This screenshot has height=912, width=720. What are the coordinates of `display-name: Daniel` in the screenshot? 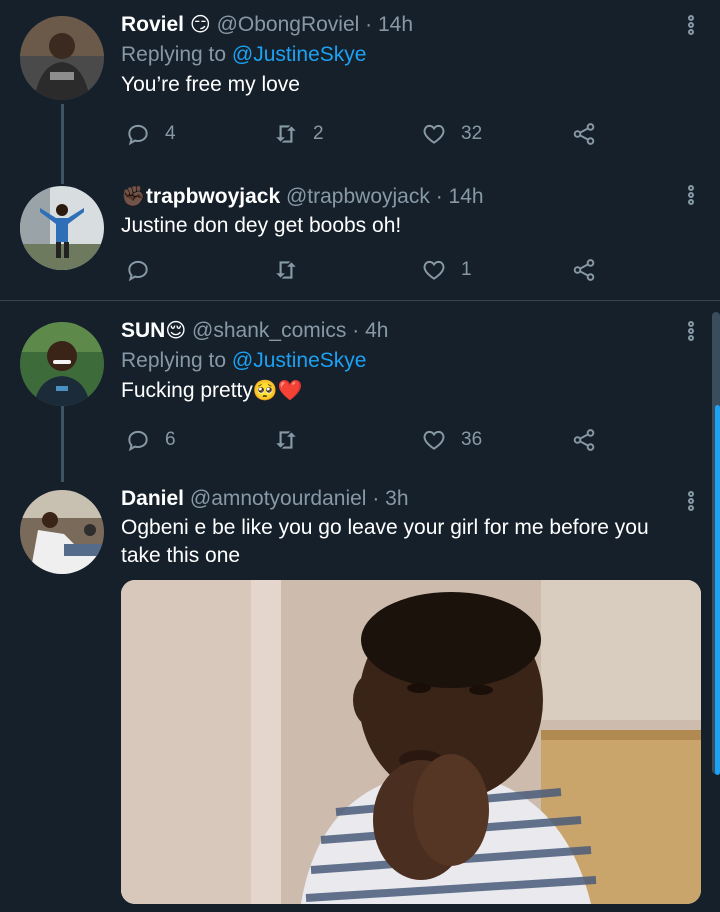 It's located at (152, 498).